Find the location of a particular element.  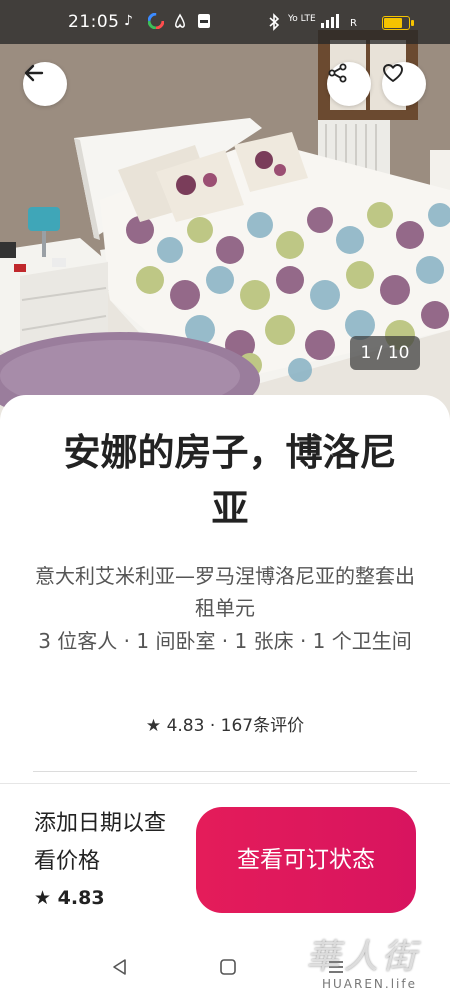

rating-value: 4.83 is located at coordinates (185, 726).